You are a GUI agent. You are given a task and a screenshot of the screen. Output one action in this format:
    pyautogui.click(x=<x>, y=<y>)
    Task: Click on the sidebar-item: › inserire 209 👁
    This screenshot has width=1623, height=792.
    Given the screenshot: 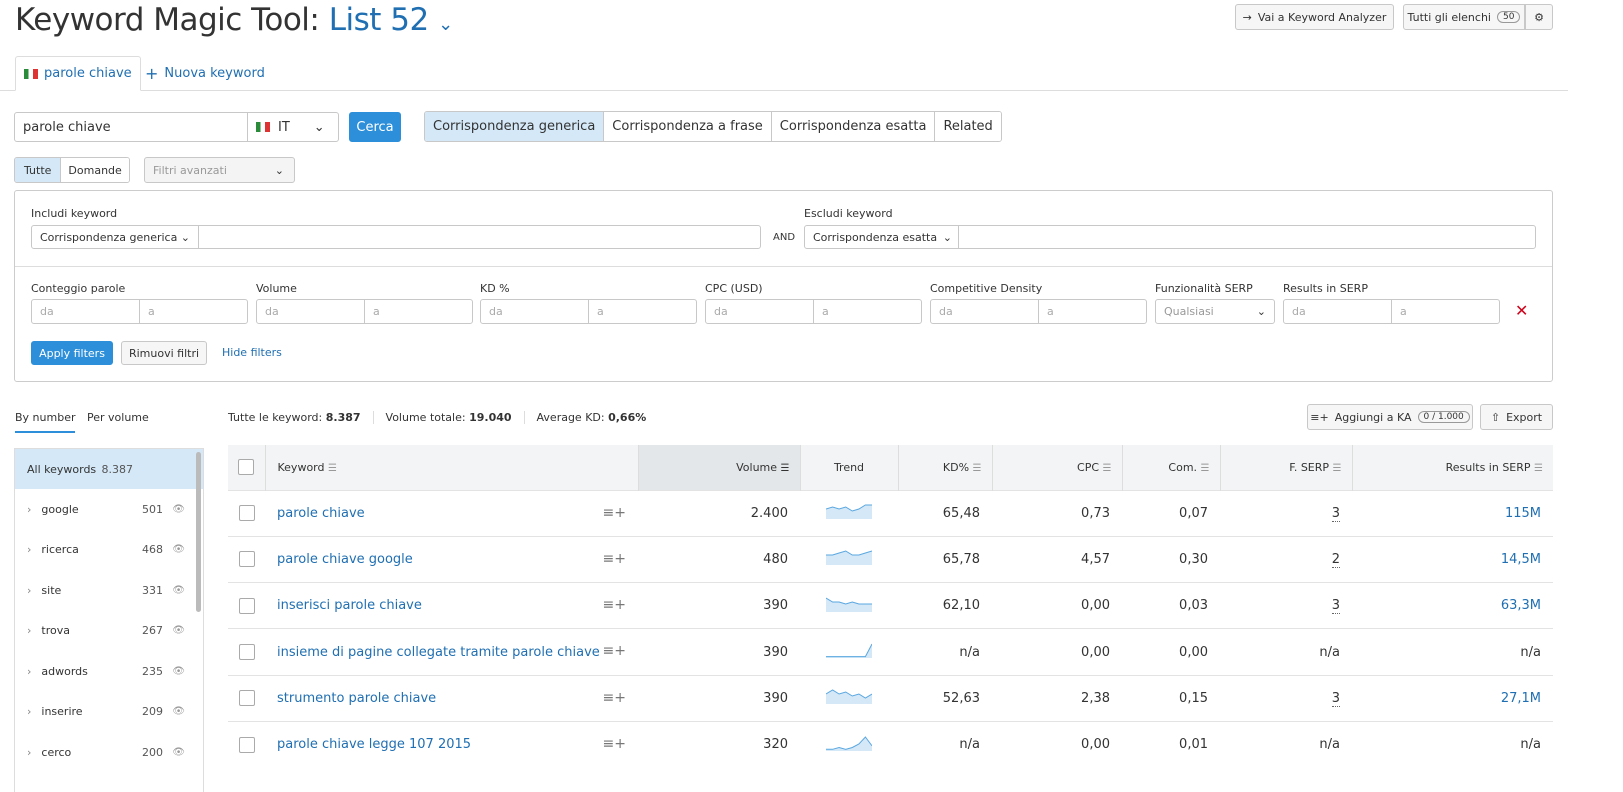 What is the action you would take?
    pyautogui.click(x=109, y=712)
    